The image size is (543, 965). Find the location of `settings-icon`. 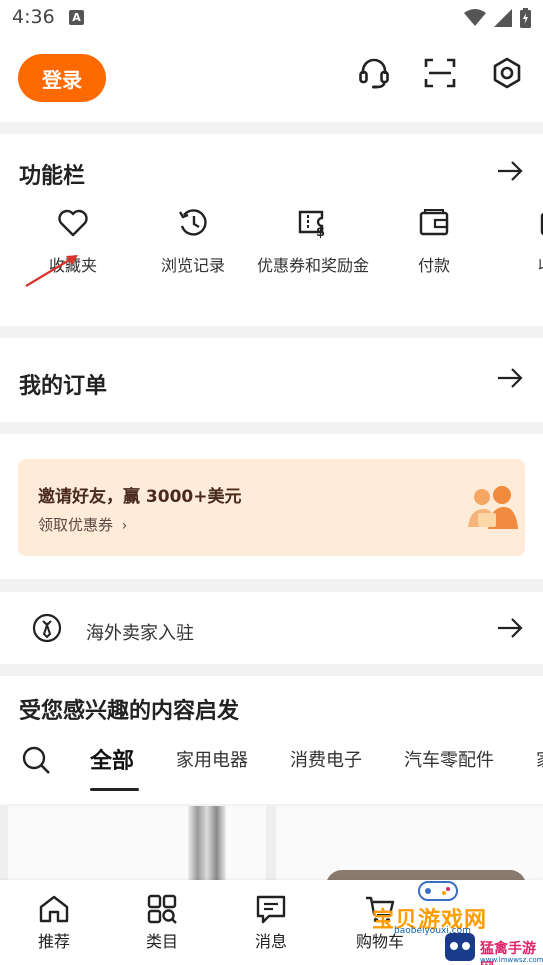

settings-icon is located at coordinates (507, 73).